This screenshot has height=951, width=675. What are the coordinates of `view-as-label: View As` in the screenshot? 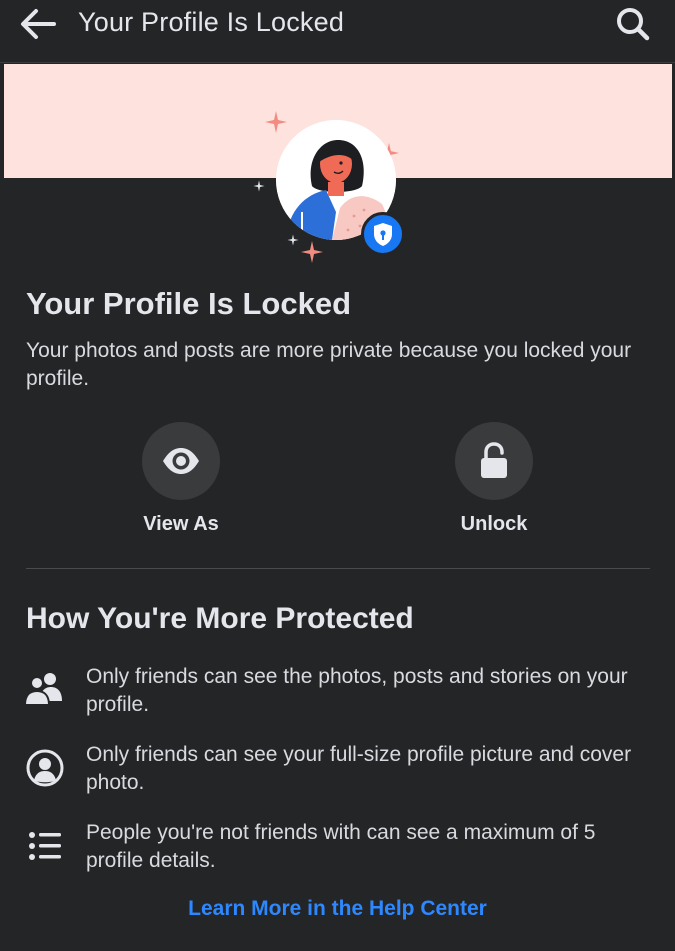 It's located at (181, 524).